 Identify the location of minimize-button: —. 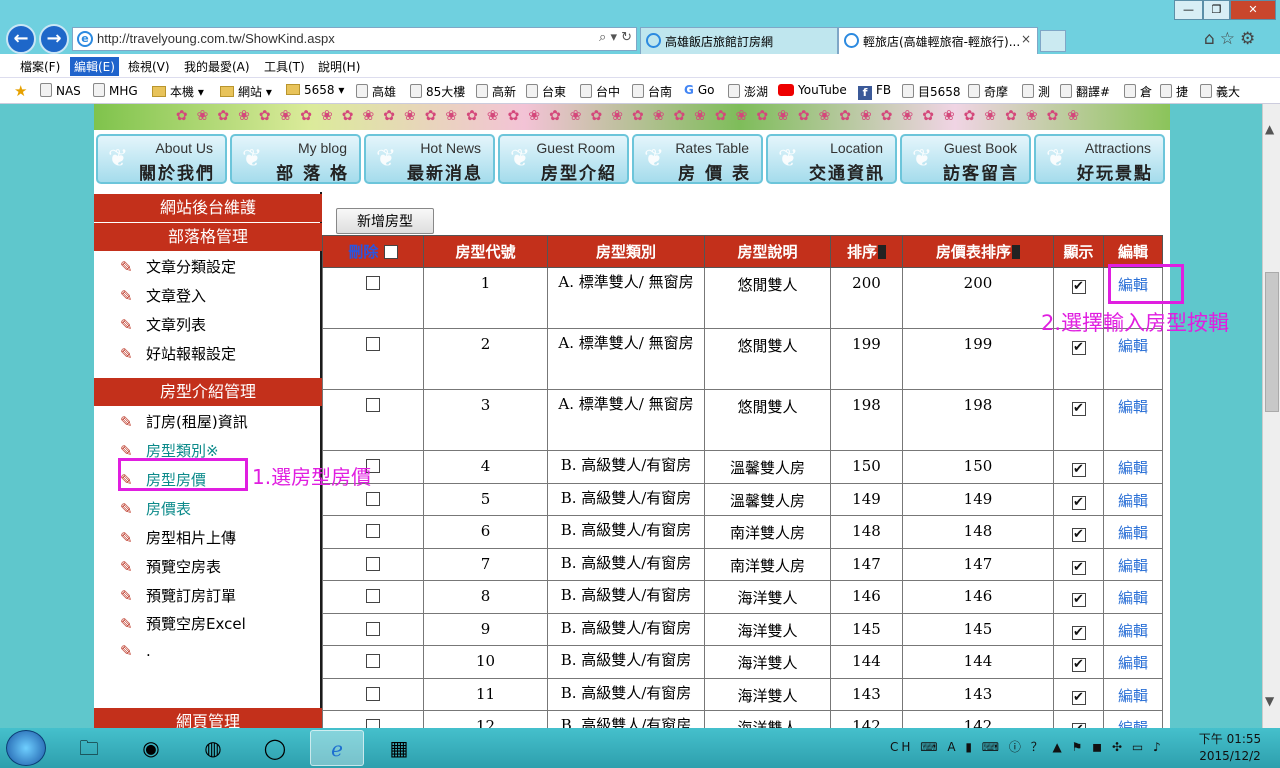
(1188, 10).